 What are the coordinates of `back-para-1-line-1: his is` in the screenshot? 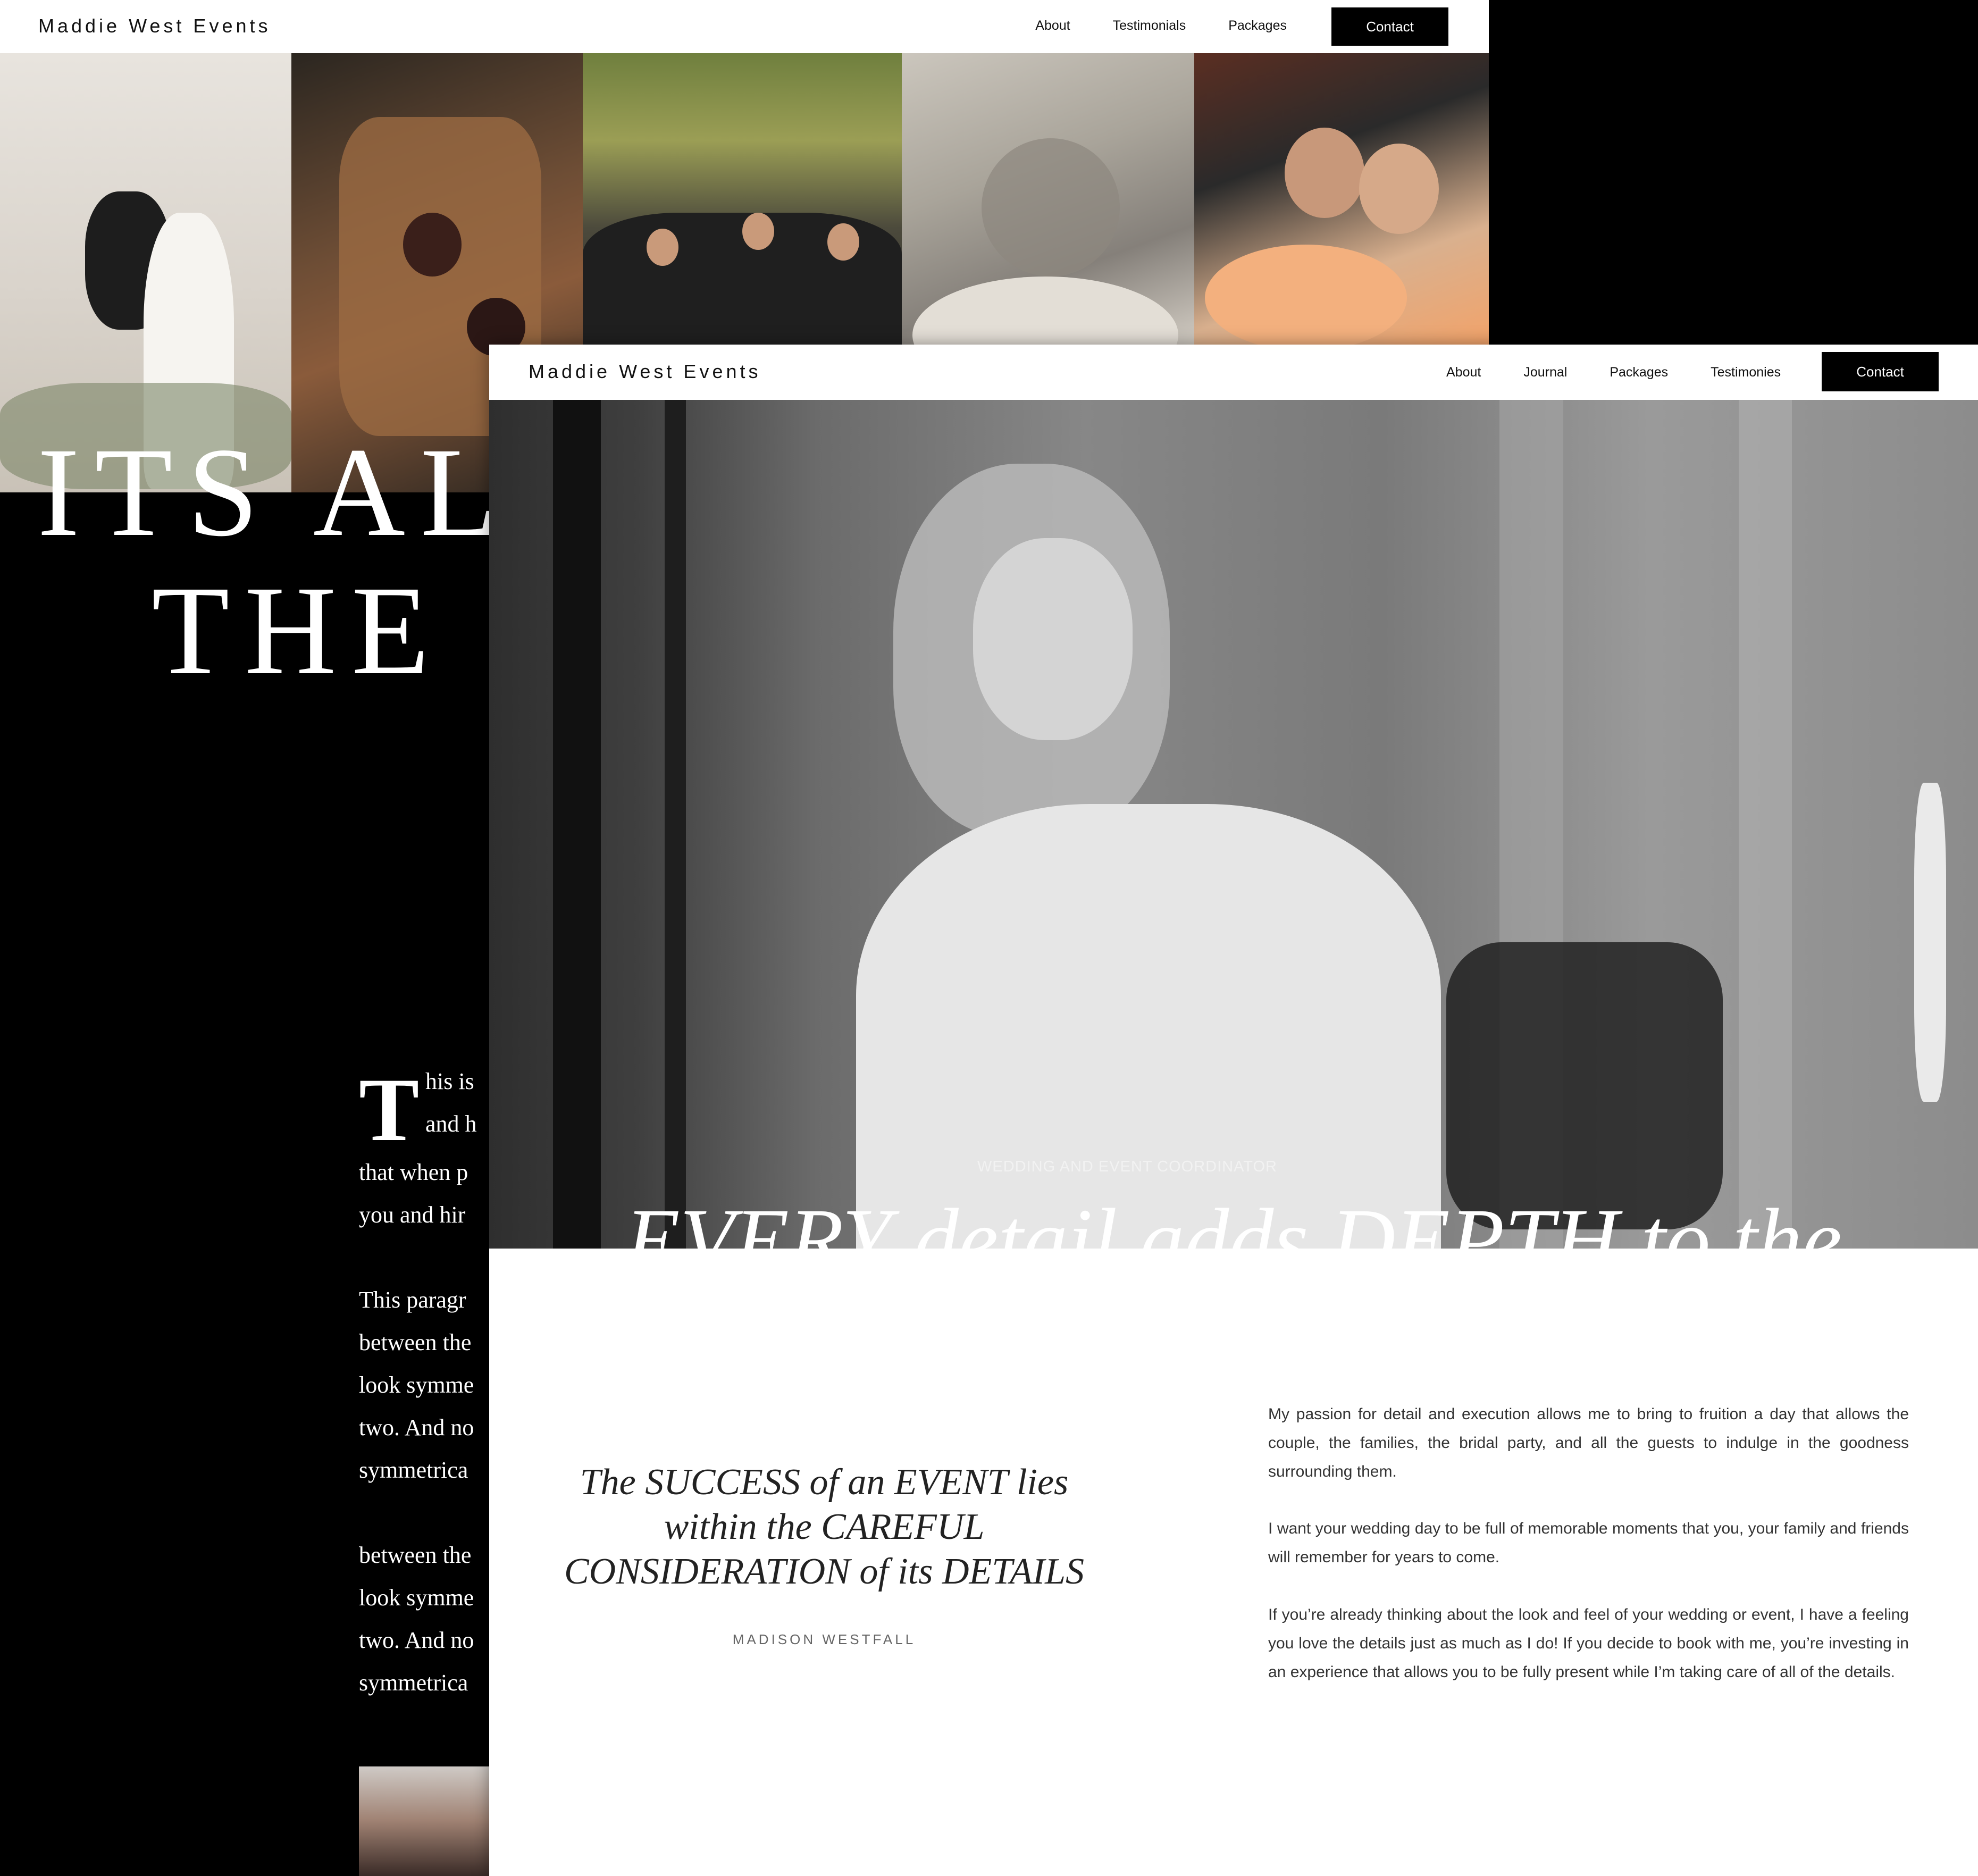 It's located at (449, 1081).